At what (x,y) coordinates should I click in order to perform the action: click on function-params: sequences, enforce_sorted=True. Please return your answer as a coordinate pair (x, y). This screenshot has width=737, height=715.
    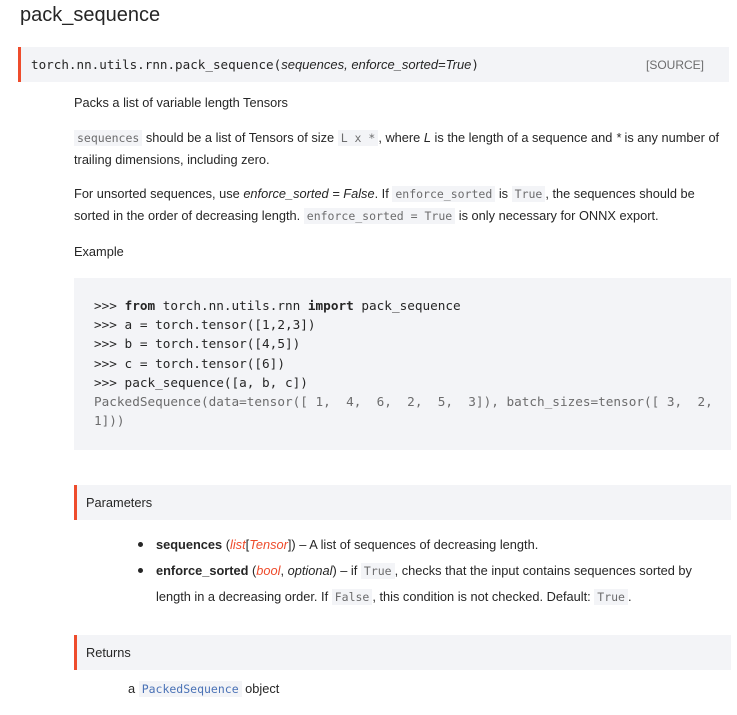
    Looking at the image, I should click on (376, 64).